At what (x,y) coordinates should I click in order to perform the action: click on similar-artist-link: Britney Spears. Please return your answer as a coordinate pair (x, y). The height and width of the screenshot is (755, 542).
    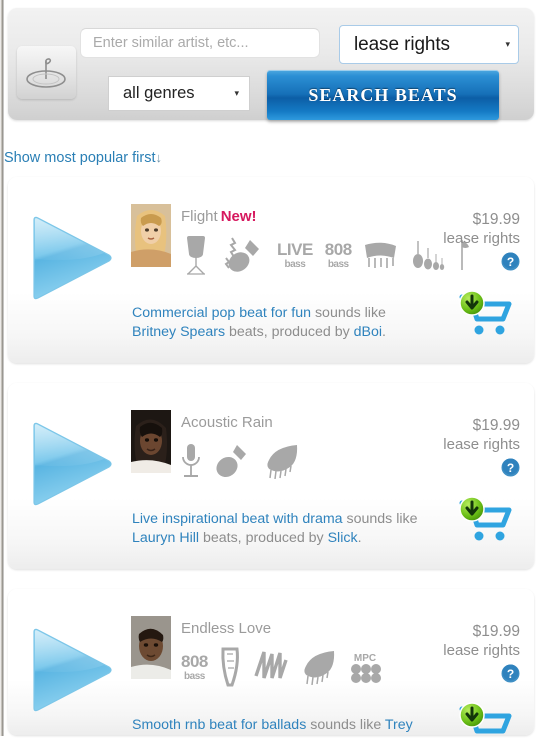
    Looking at the image, I should click on (178, 332).